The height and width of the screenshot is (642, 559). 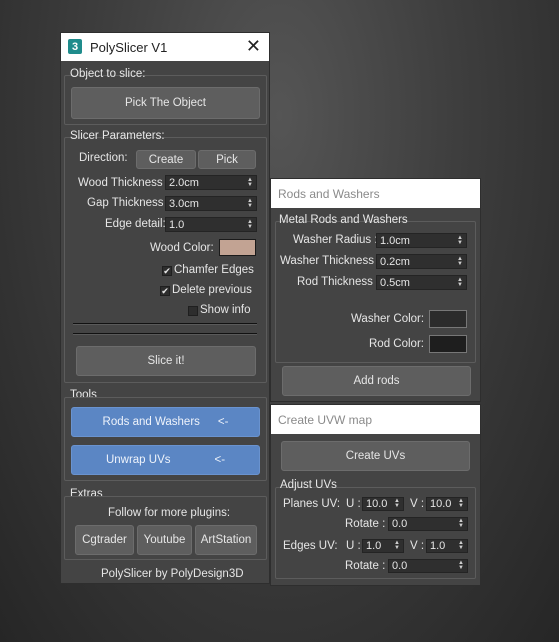 I want to click on youtube-button: Youtube, so click(x=164, y=540).